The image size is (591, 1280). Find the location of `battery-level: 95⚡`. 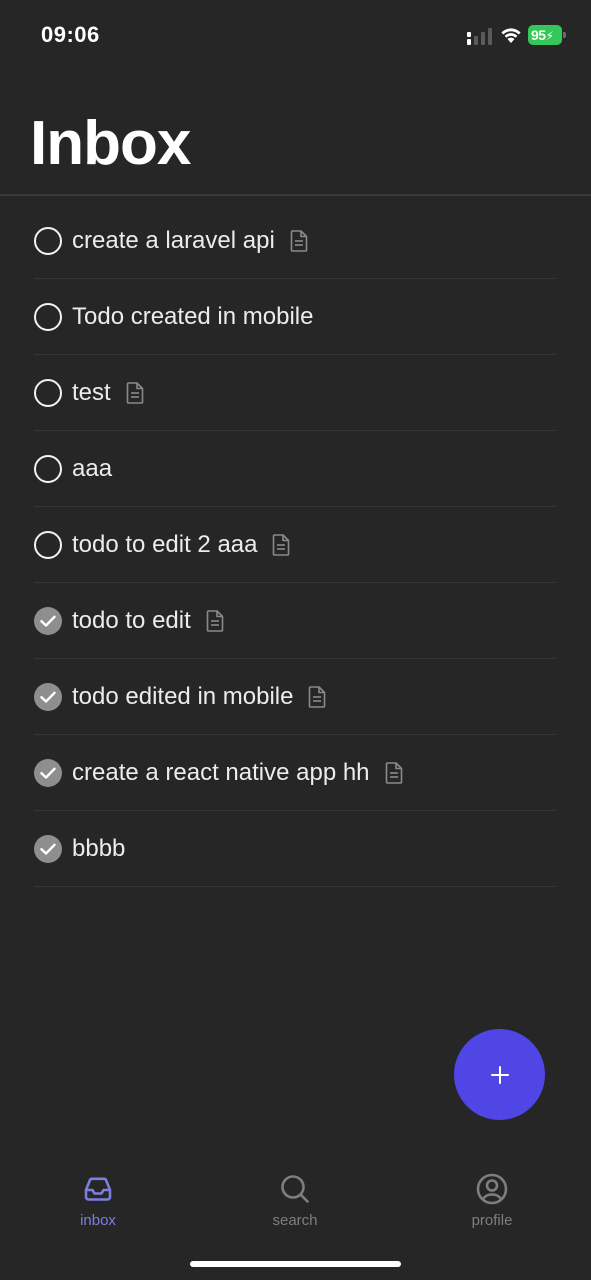

battery-level: 95⚡ is located at coordinates (545, 35).